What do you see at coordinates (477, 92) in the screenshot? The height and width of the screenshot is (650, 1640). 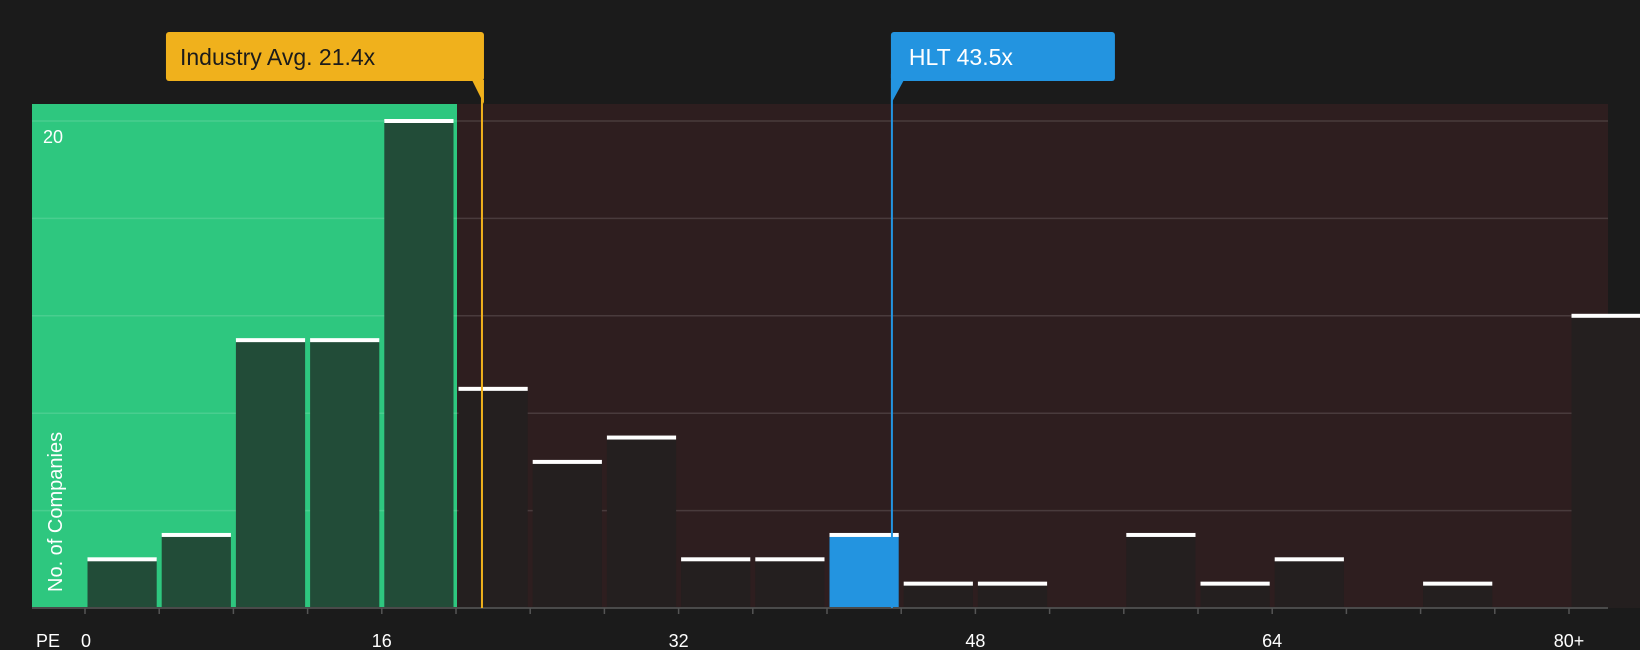 I see `industry-avg-pointer` at bounding box center [477, 92].